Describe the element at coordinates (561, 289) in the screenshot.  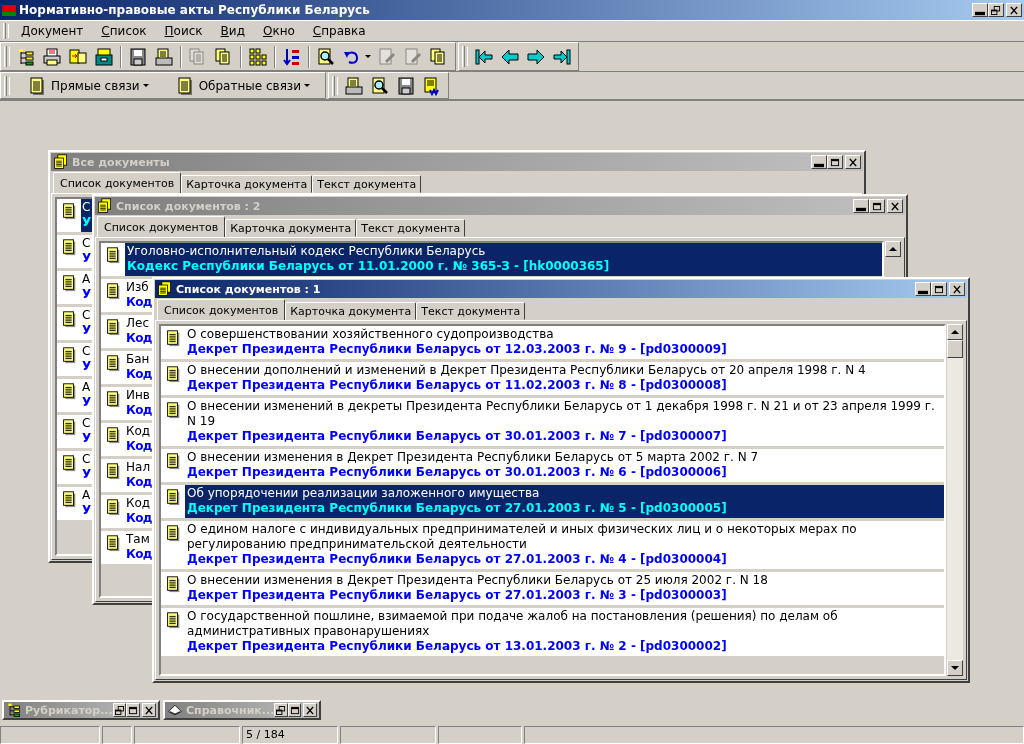
I see `window-title-bar: Список документов : 1` at that location.